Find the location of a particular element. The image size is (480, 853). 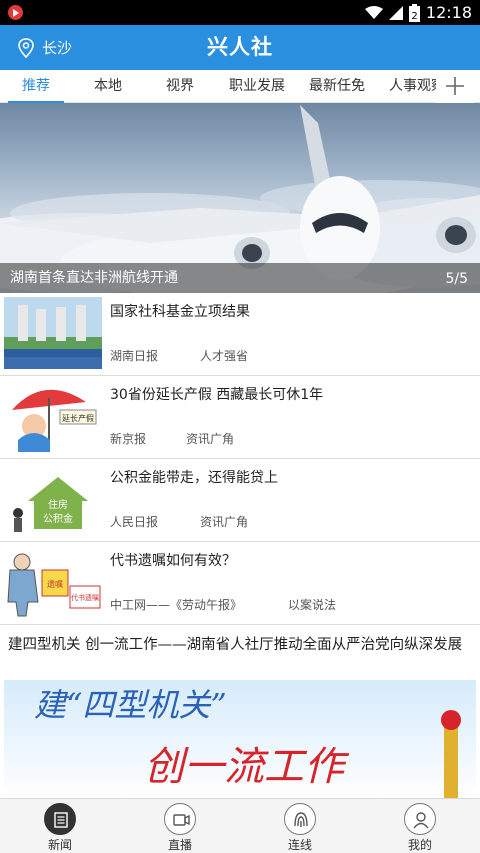

add-tab-button is located at coordinates (455, 86).